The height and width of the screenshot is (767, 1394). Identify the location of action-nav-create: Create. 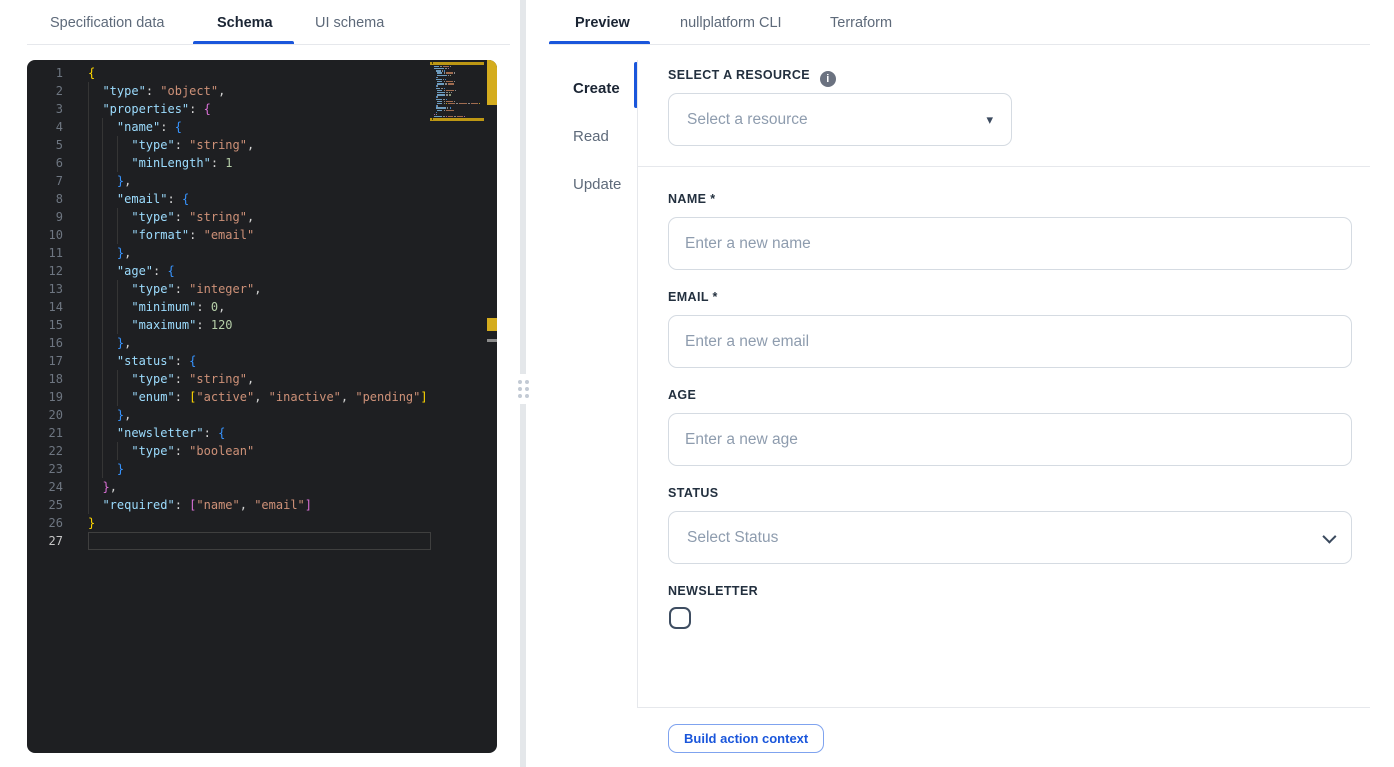
(596, 88).